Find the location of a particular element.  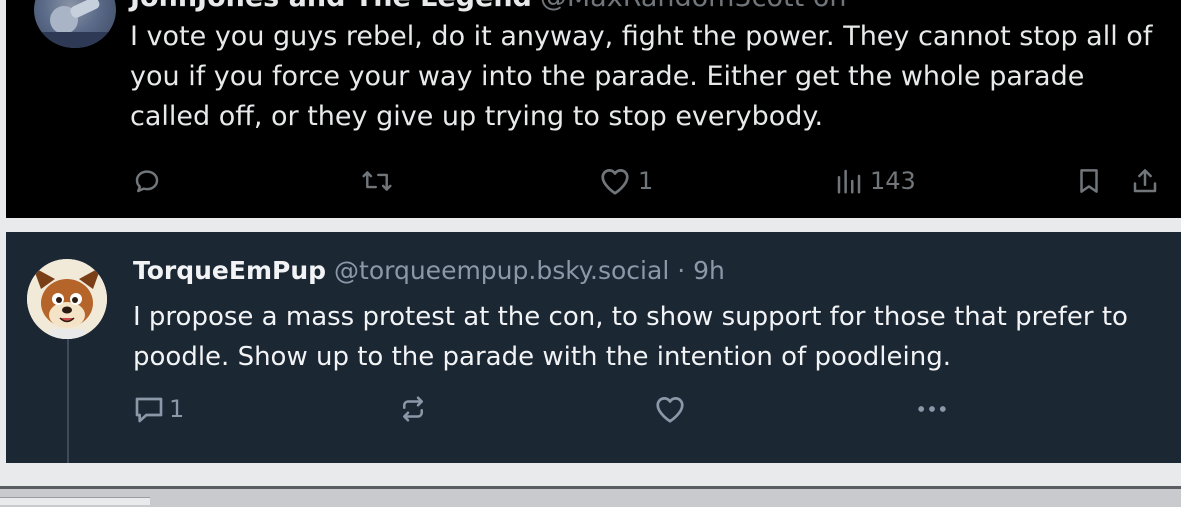

repost-icon is located at coordinates (413, 409).